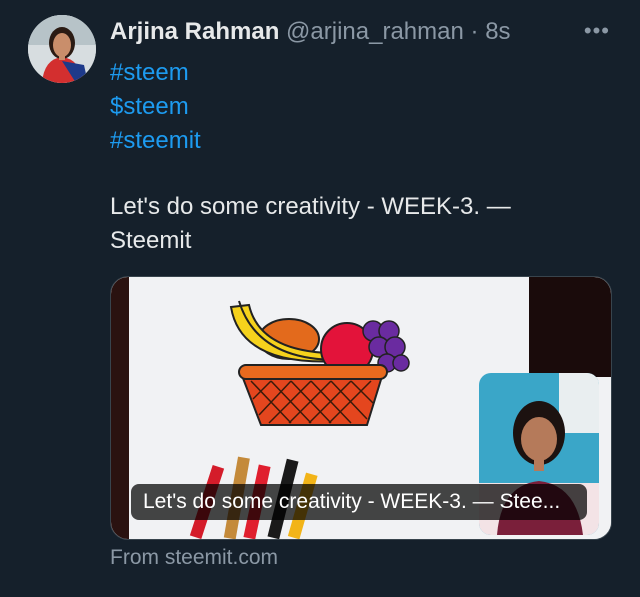 The image size is (640, 597). What do you see at coordinates (194, 31) in the screenshot?
I see `display-name: Arjina Rahman` at bounding box center [194, 31].